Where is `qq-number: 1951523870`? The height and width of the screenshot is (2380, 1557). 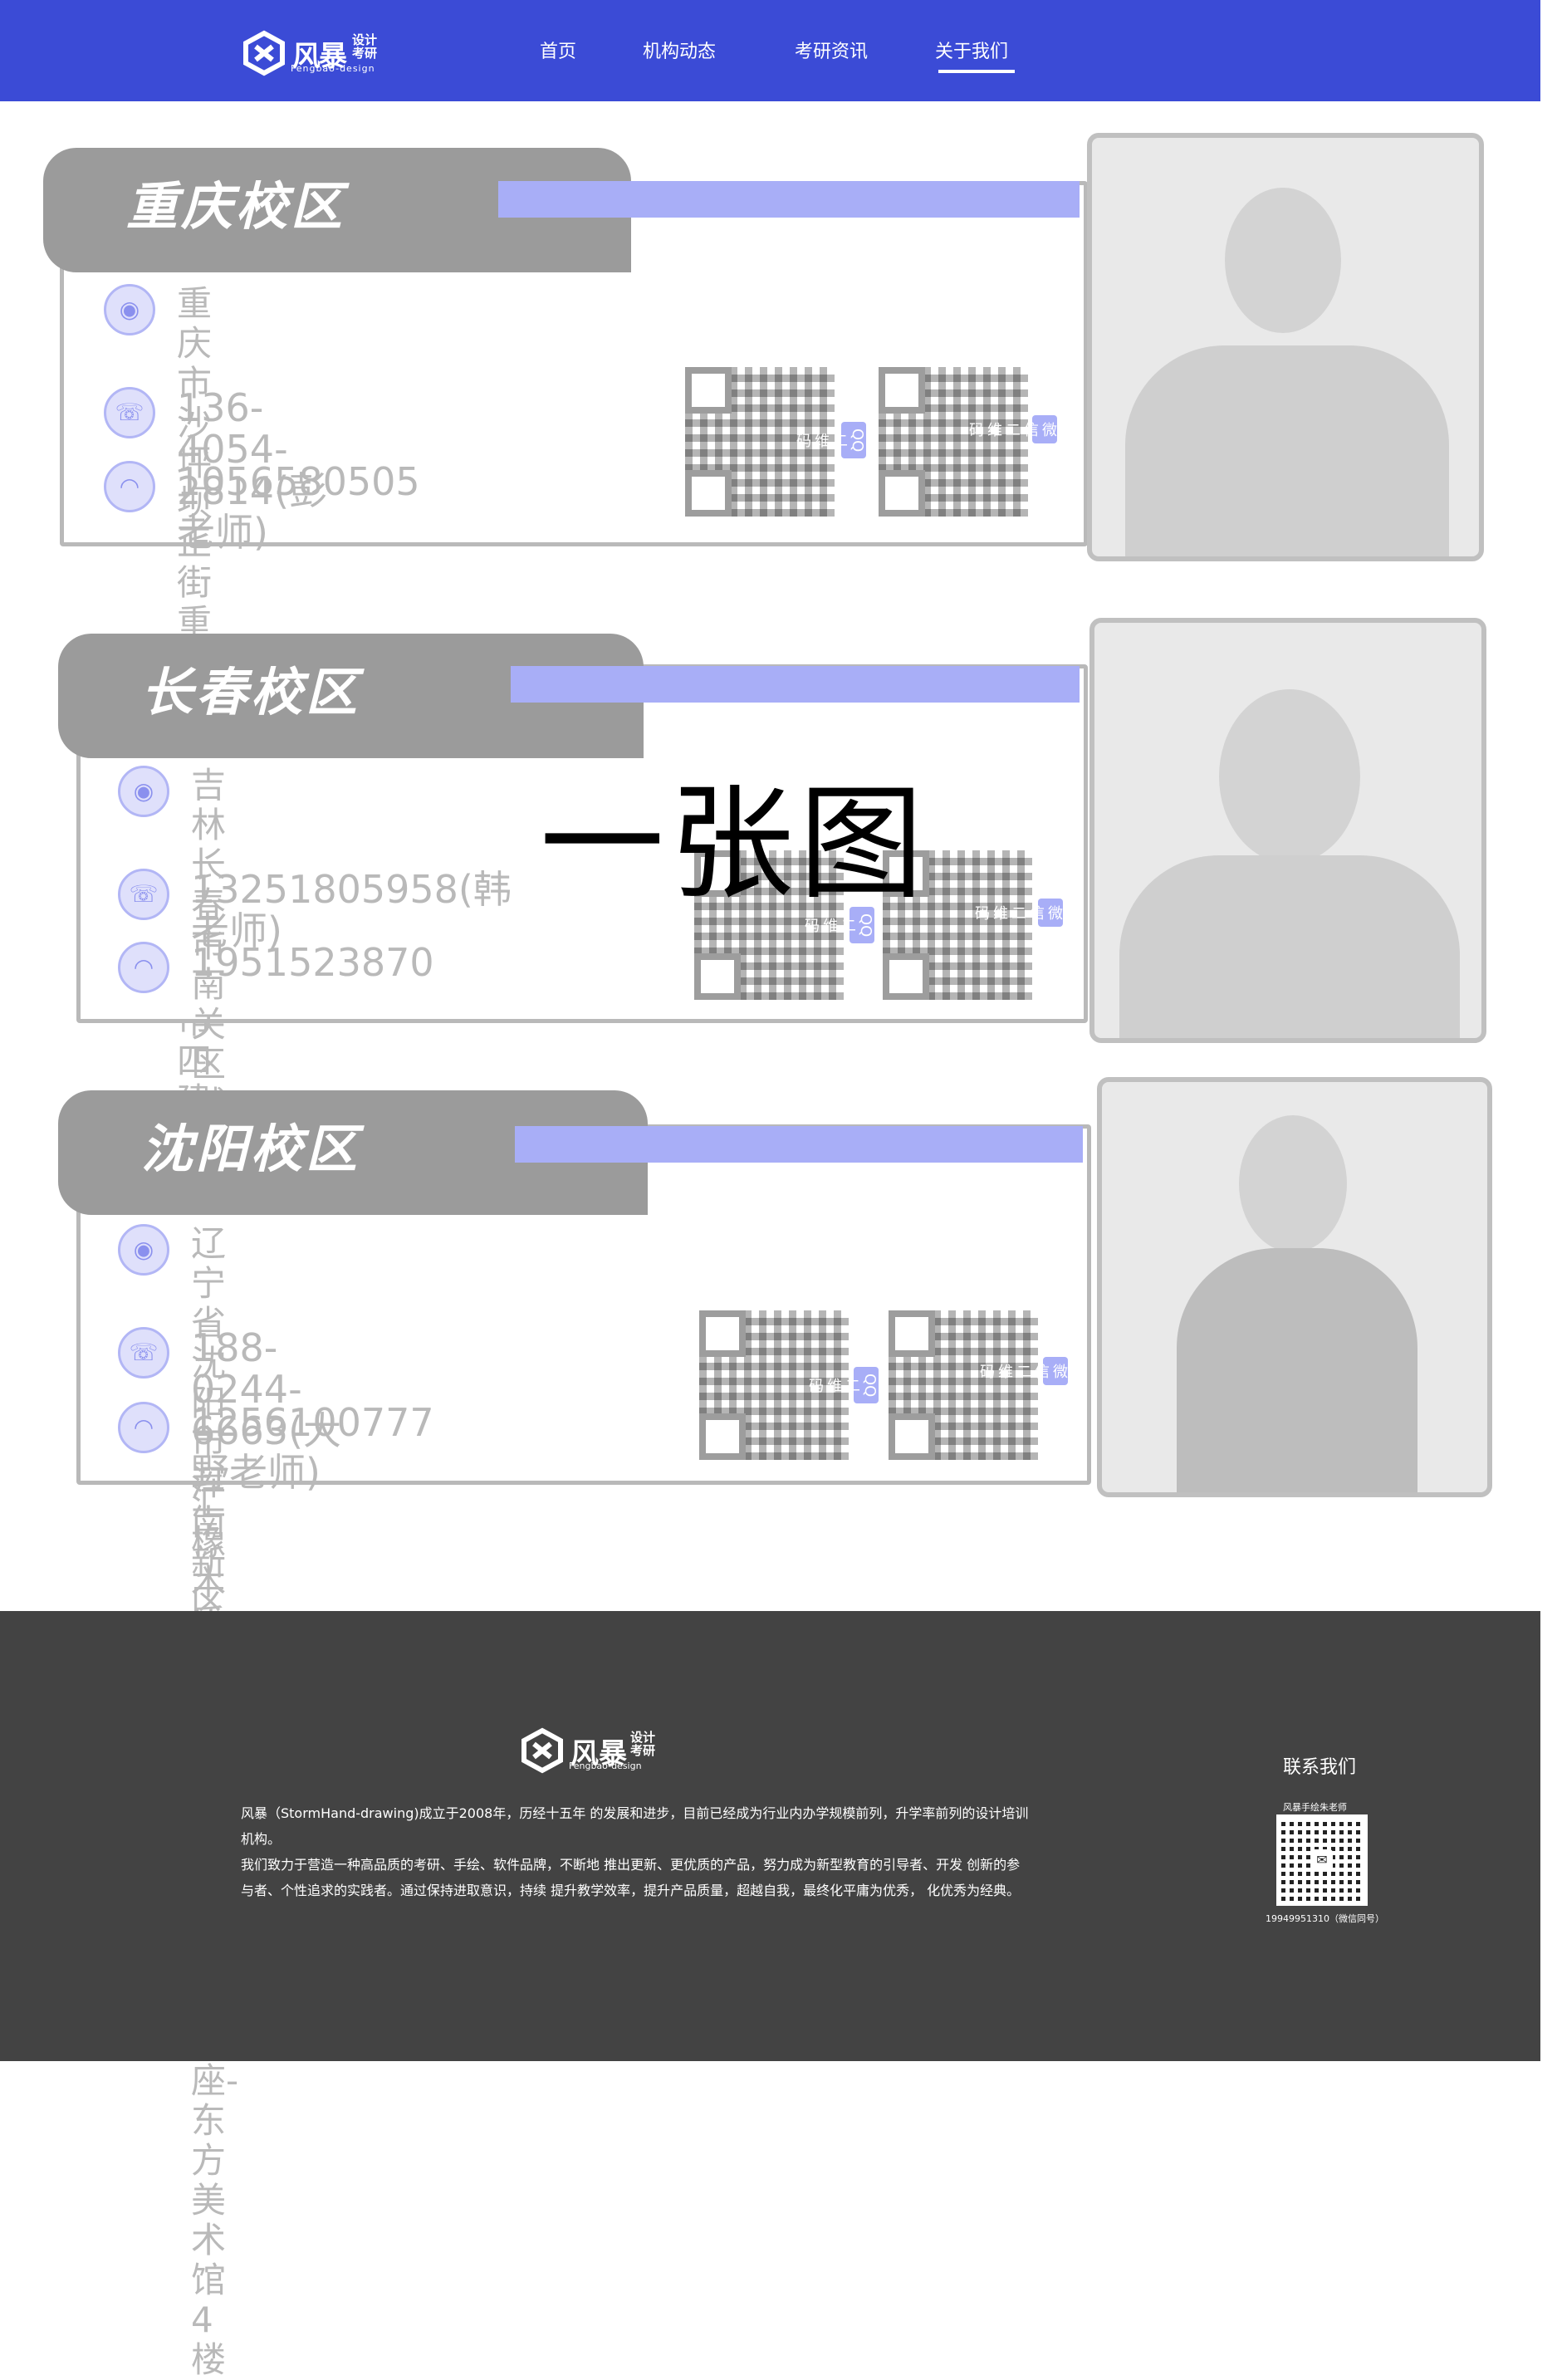 qq-number: 1951523870 is located at coordinates (312, 962).